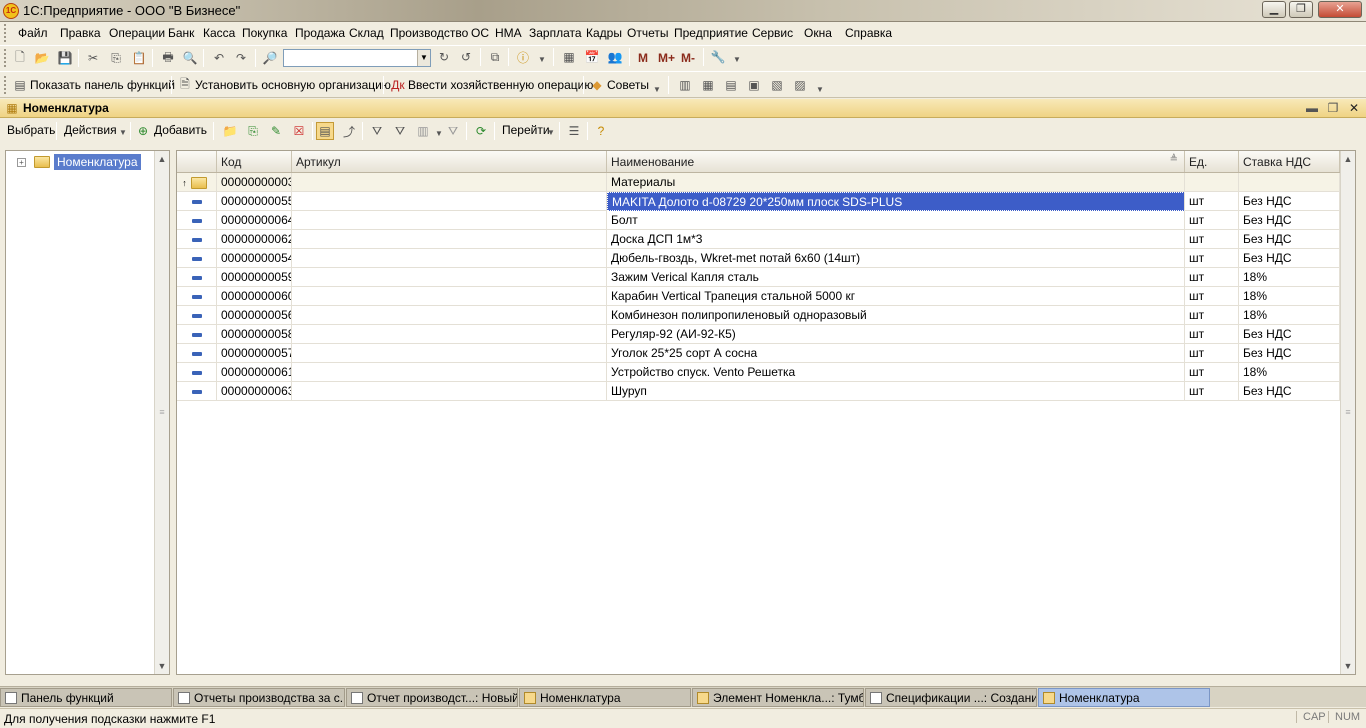 This screenshot has height=728, width=1366. Describe the element at coordinates (1347, 412) in the screenshot. I see `table-scrollbar: ▲ ≡ ▼` at that location.